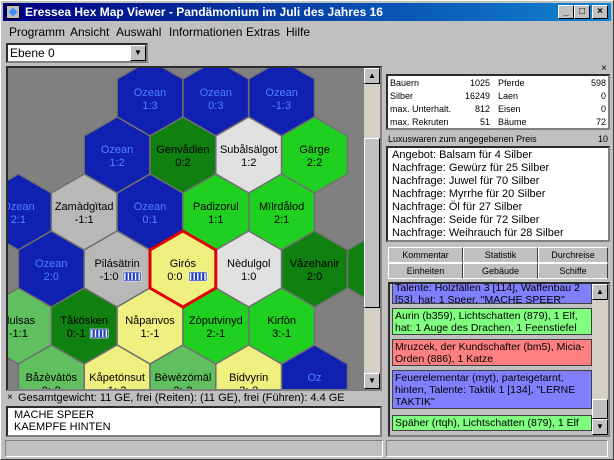 The width and height of the screenshot is (614, 460). What do you see at coordinates (552, 83) in the screenshot?
I see `stat-row: Pferde 598` at bounding box center [552, 83].